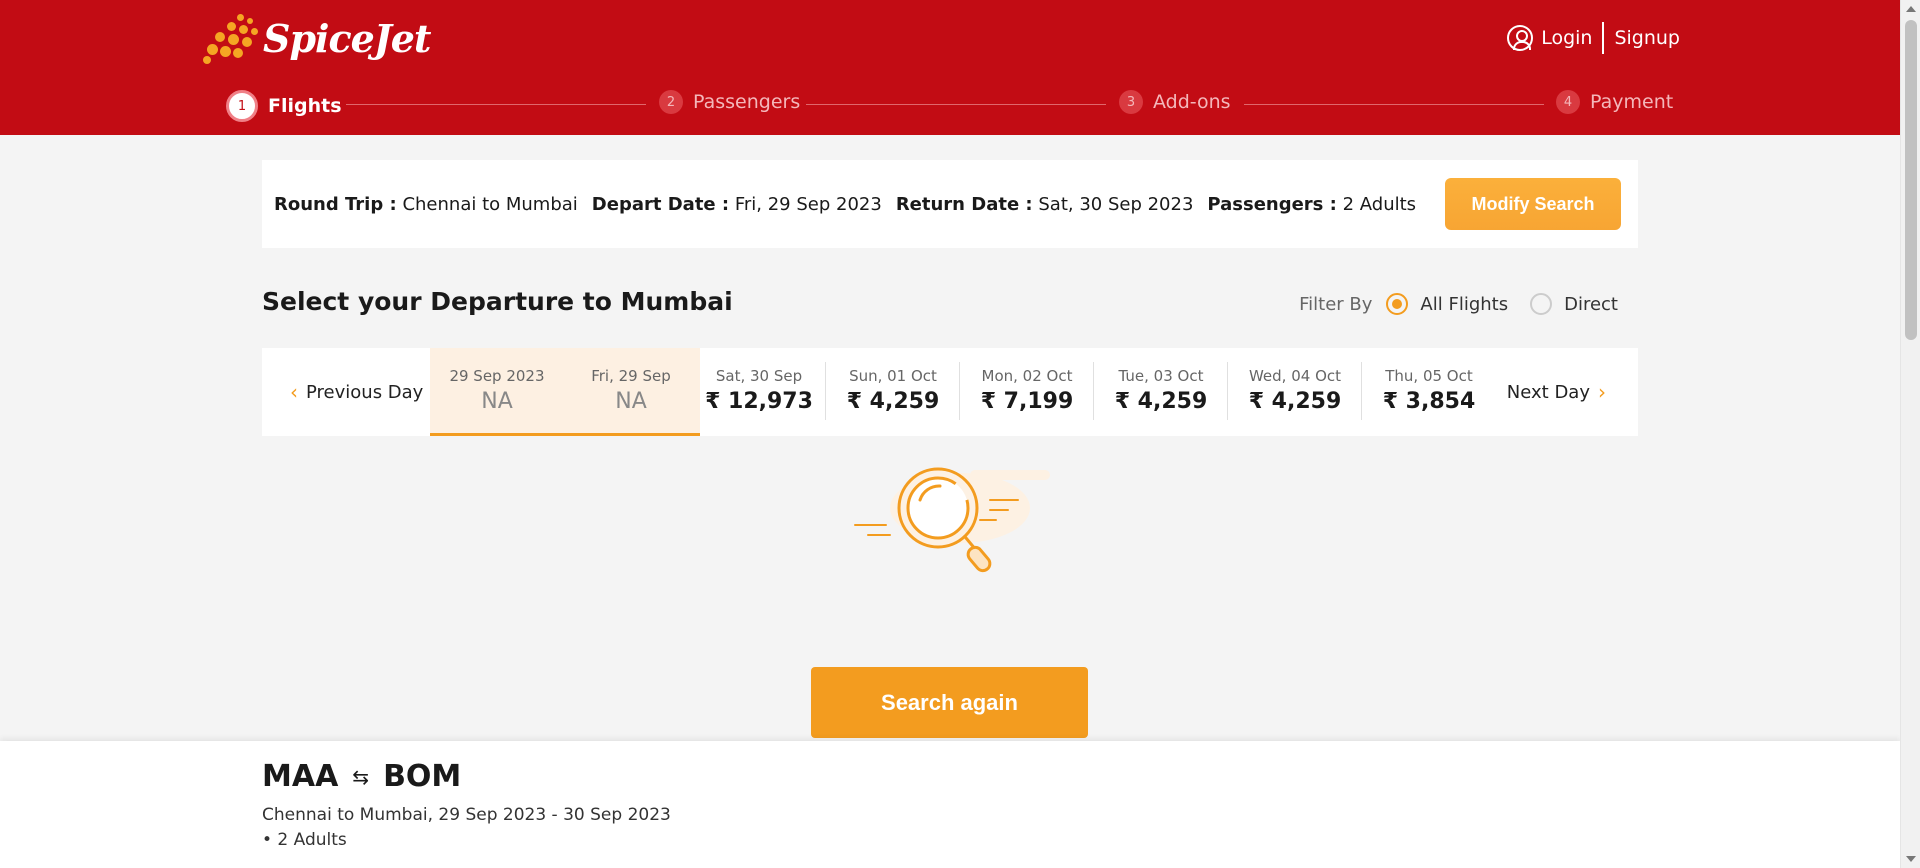  I want to click on return-summary: Return Date : Sat, 30 Sep 2023, so click(1045, 204).